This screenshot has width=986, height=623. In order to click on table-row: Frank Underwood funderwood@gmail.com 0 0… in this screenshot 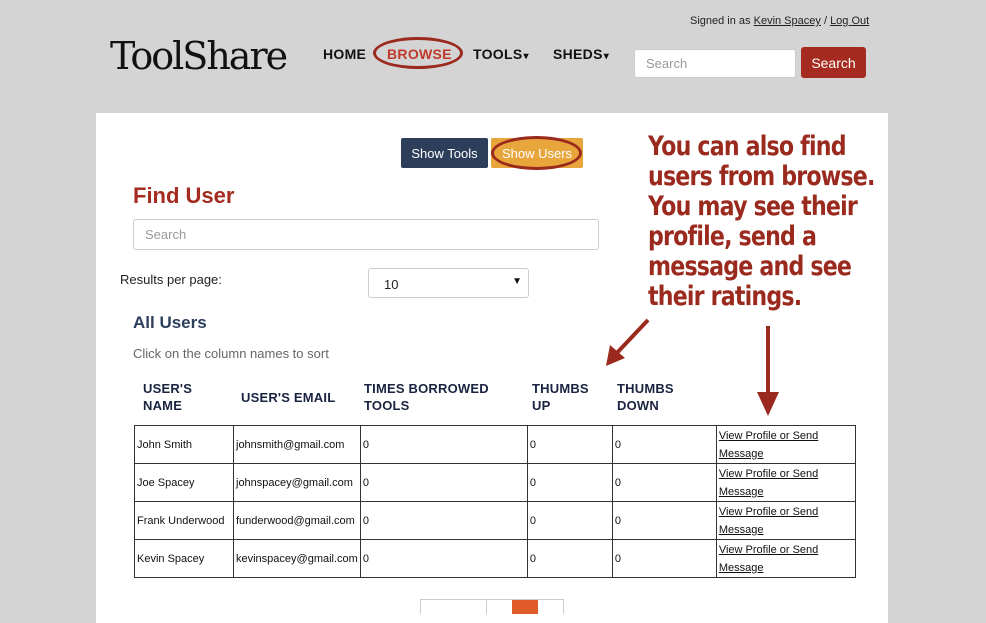, I will do `click(495, 520)`.